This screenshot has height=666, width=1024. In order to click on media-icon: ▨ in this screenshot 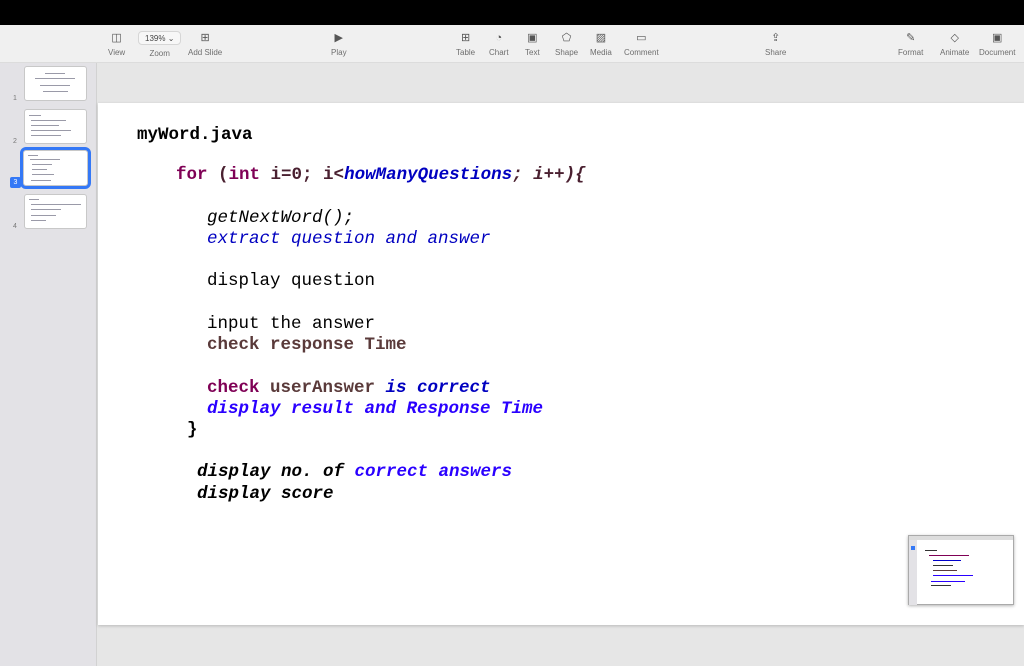, I will do `click(601, 38)`.